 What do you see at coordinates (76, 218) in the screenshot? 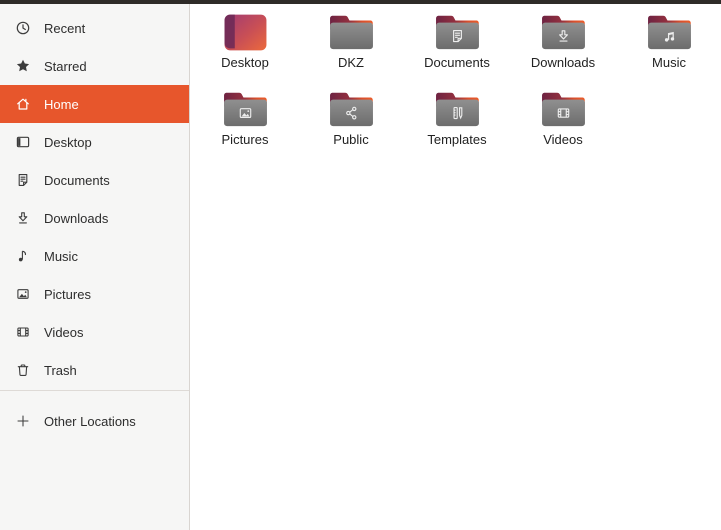
I see `sidebar-item-label: Downloads` at bounding box center [76, 218].